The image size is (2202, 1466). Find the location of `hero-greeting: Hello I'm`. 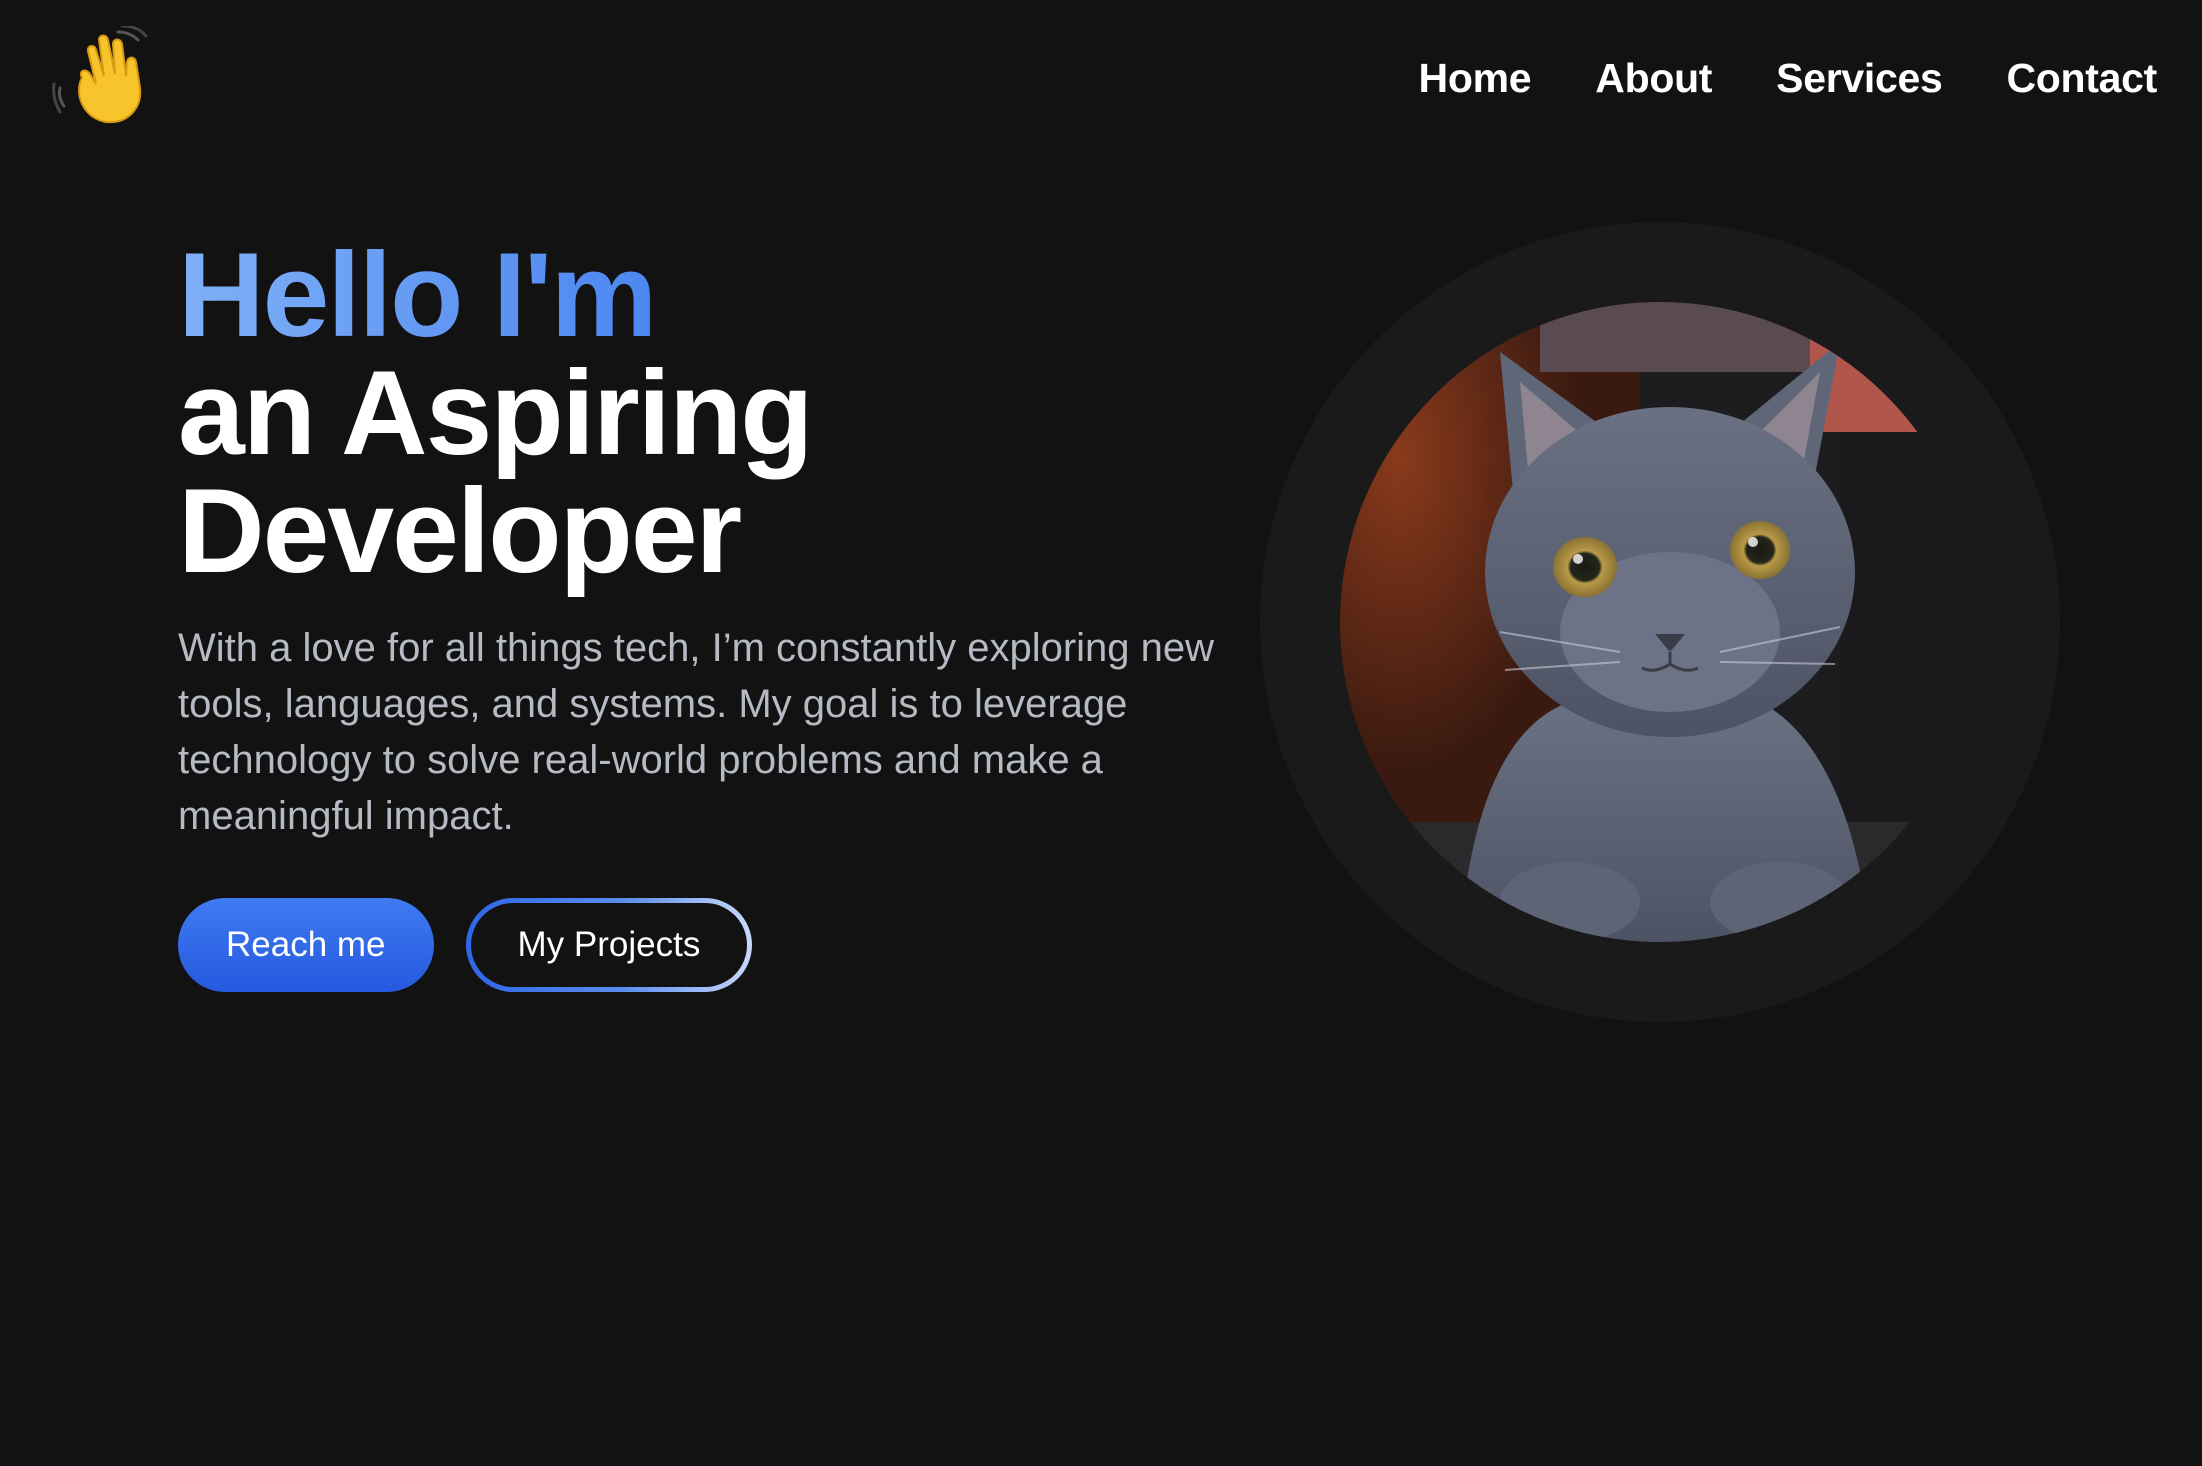

hero-greeting: Hello I'm is located at coordinates (708, 295).